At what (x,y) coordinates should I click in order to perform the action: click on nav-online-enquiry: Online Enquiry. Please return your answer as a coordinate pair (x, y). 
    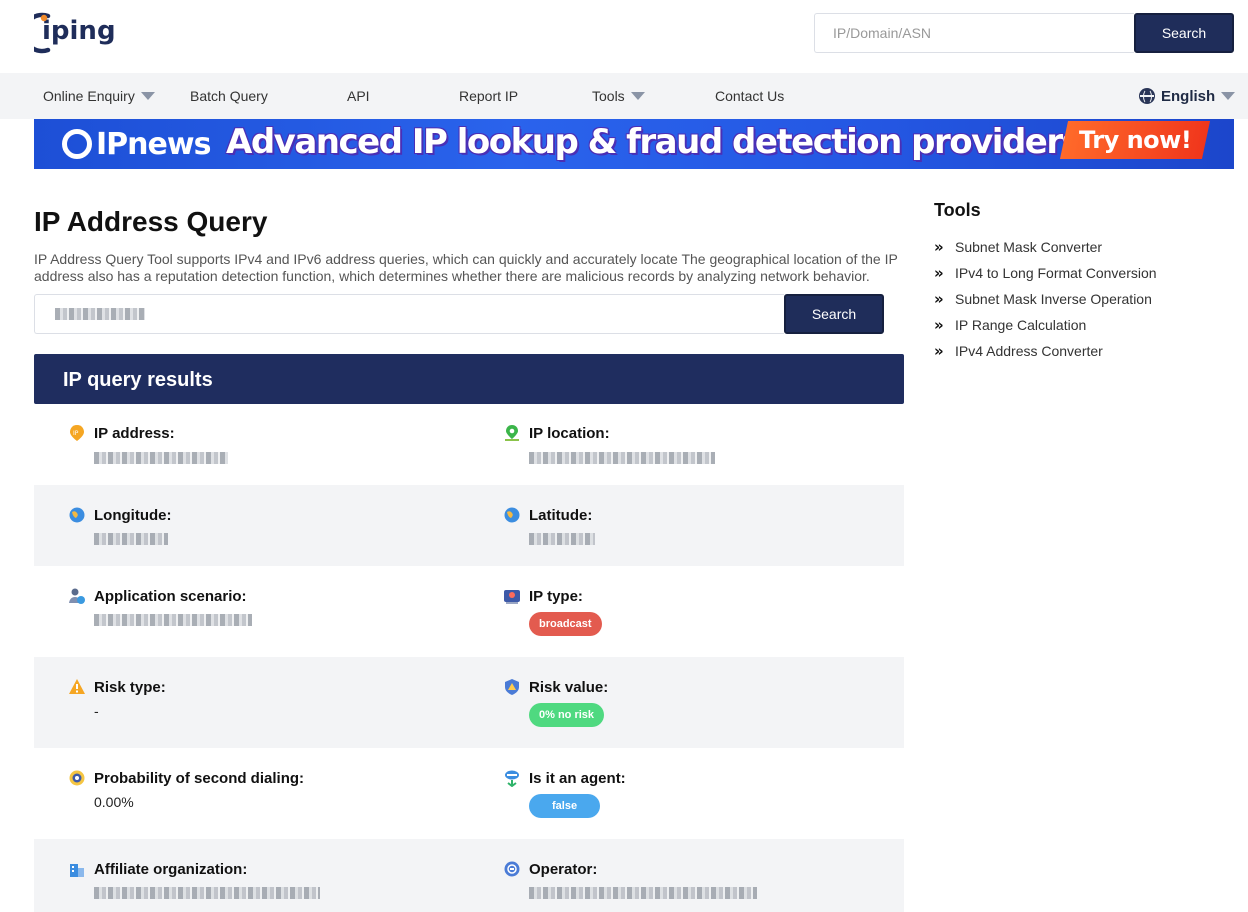
    Looking at the image, I should click on (99, 96).